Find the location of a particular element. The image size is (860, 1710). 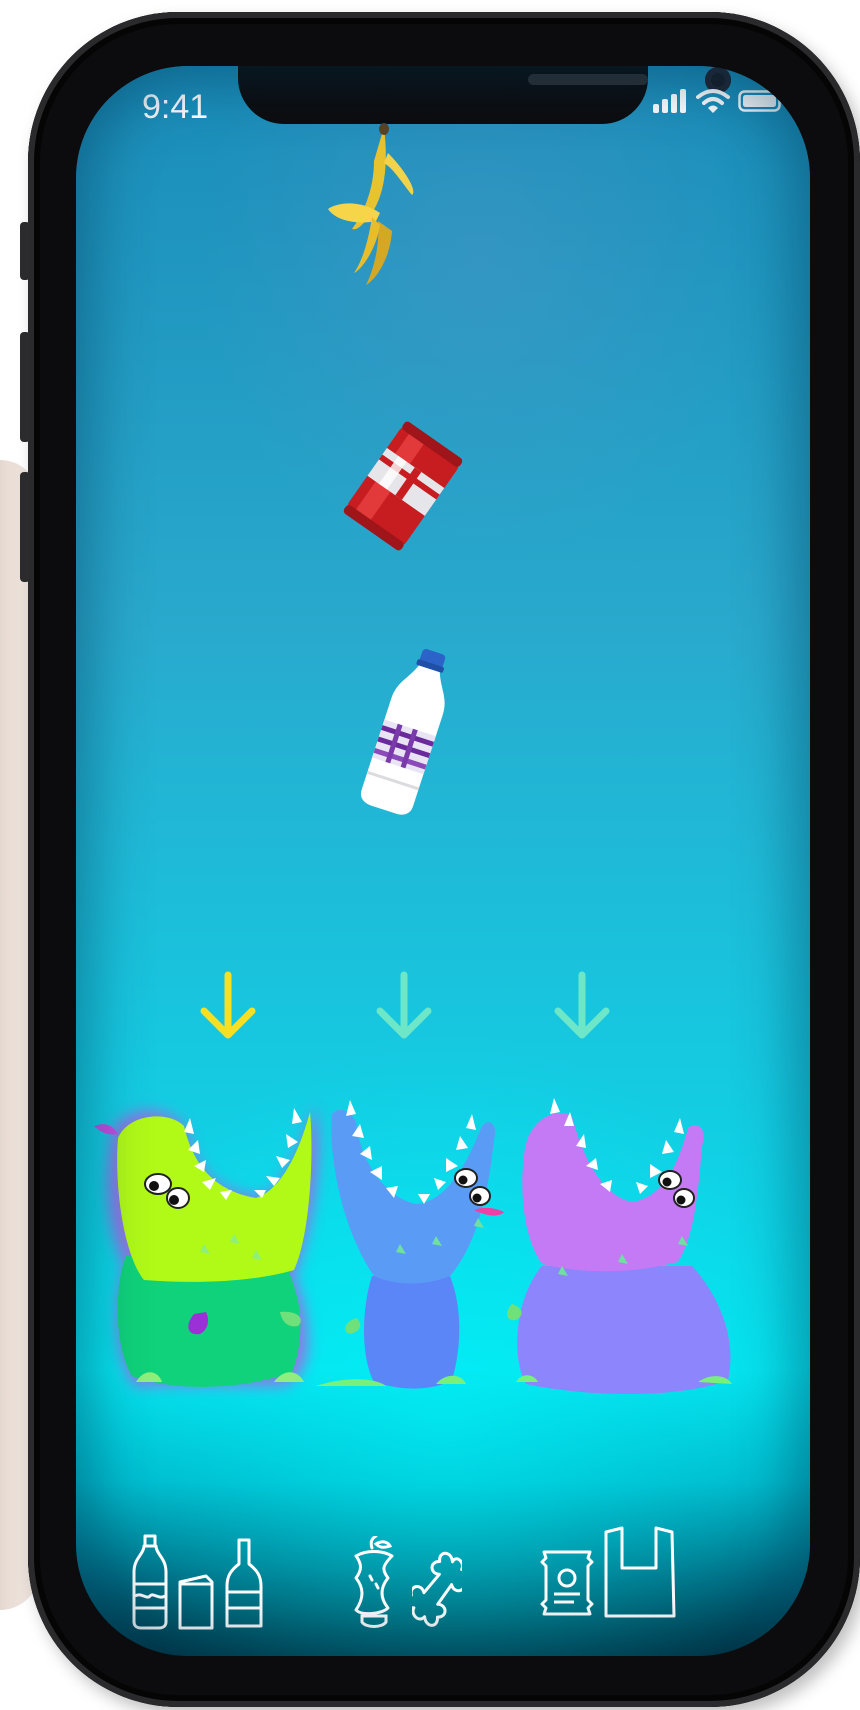

status-icons is located at coordinates (719, 101).